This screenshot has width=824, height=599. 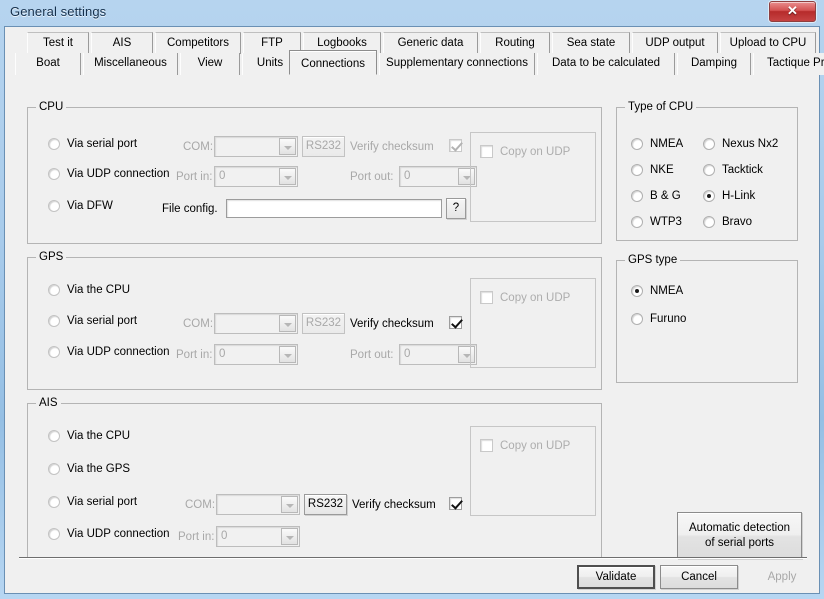 I want to click on footer-separator, so click(x=413, y=558).